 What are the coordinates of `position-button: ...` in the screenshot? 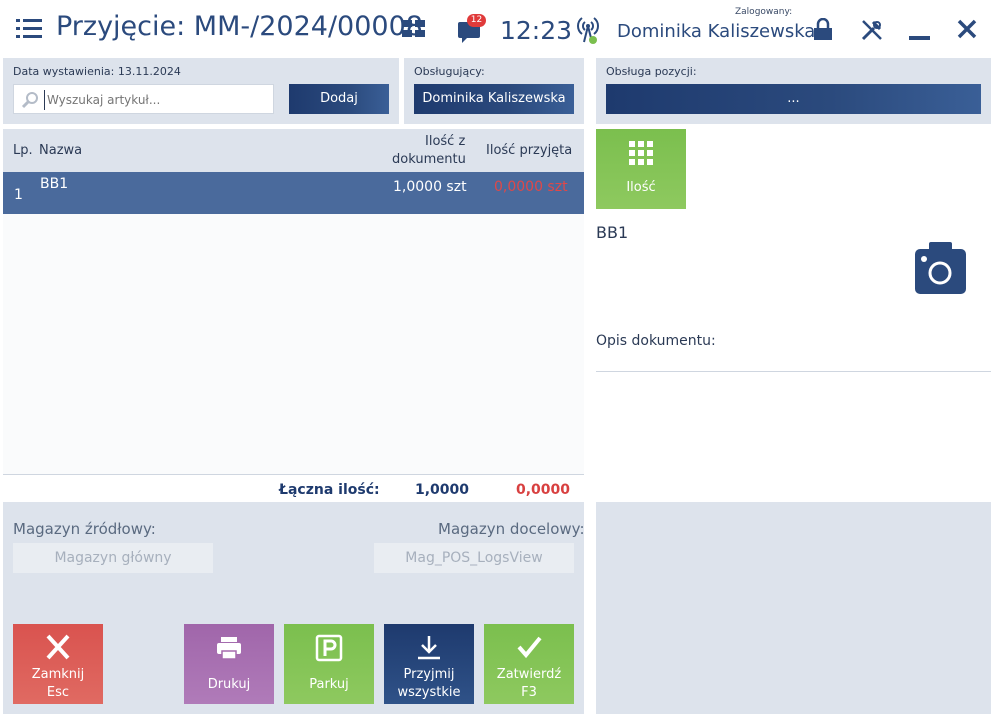 It's located at (793, 99).